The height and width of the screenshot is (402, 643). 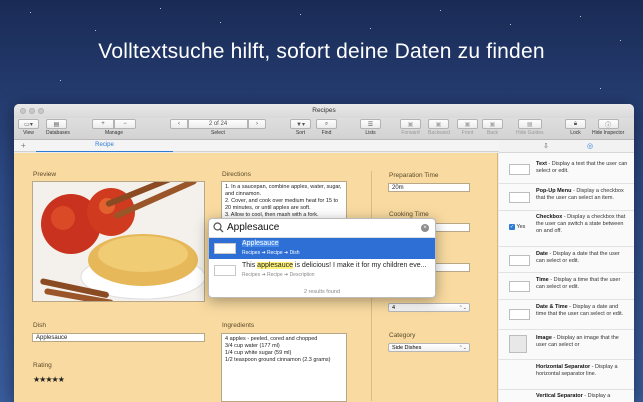 What do you see at coordinates (467, 124) in the screenshot?
I see `front-button: ▣` at bounding box center [467, 124].